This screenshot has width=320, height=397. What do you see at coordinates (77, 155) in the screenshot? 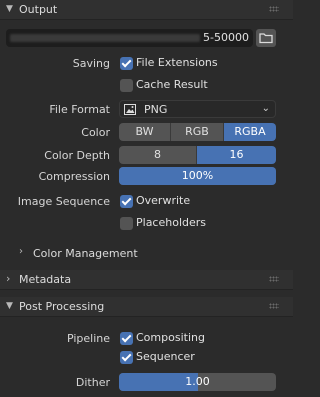
I see `color-depth-label: Color Depth` at bounding box center [77, 155].